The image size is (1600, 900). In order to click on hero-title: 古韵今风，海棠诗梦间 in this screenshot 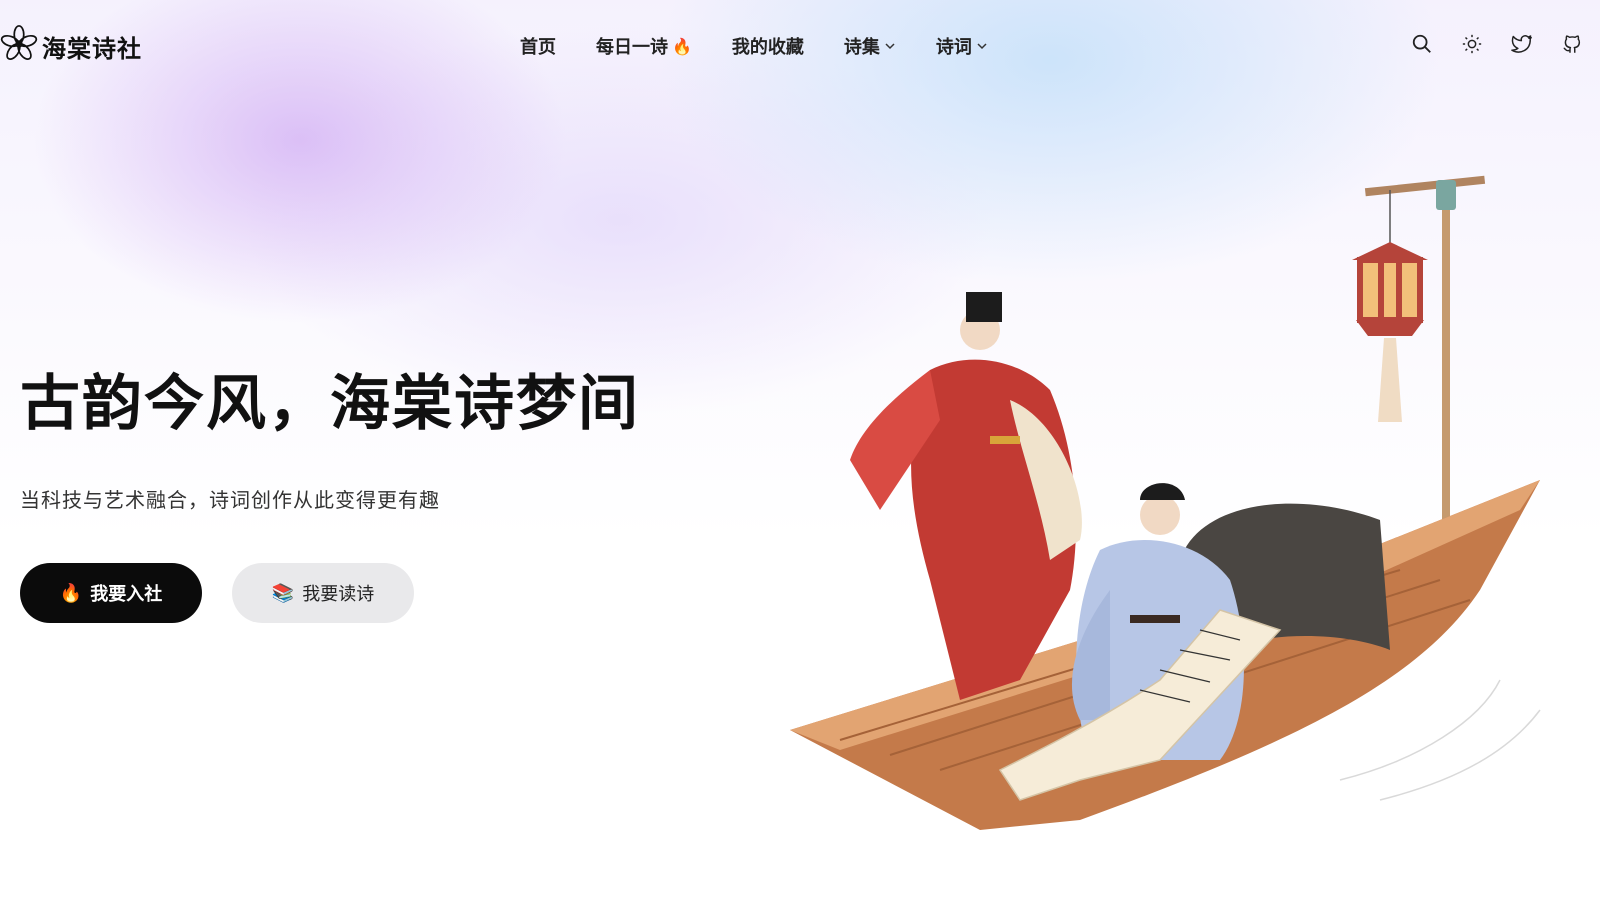, I will do `click(330, 404)`.